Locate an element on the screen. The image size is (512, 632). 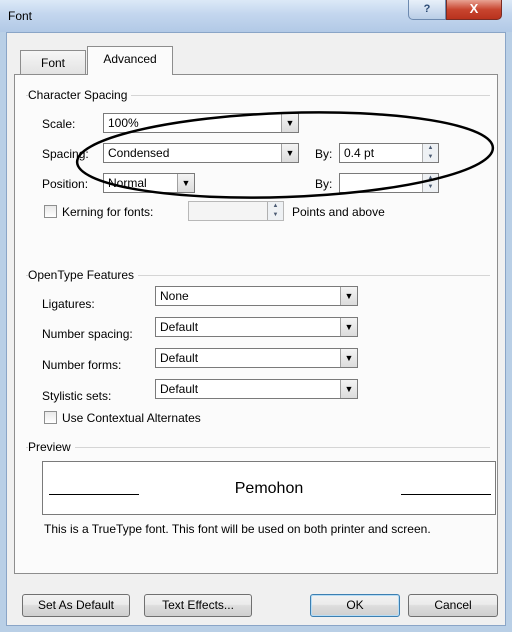
ligatures-value: None is located at coordinates (174, 296).